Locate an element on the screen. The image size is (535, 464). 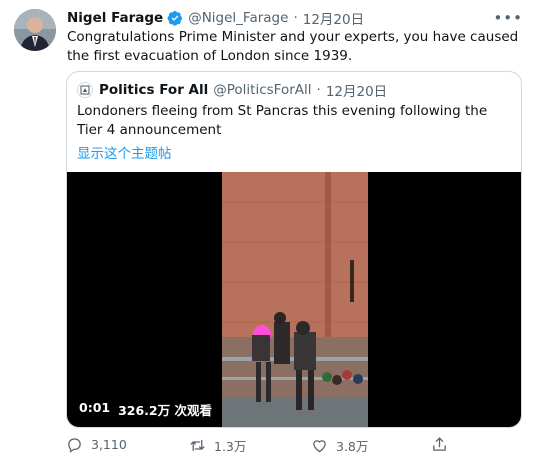
tweet-header: Nigel Farage @Nigel_Farage · 12月20日 is located at coordinates (215, 18).